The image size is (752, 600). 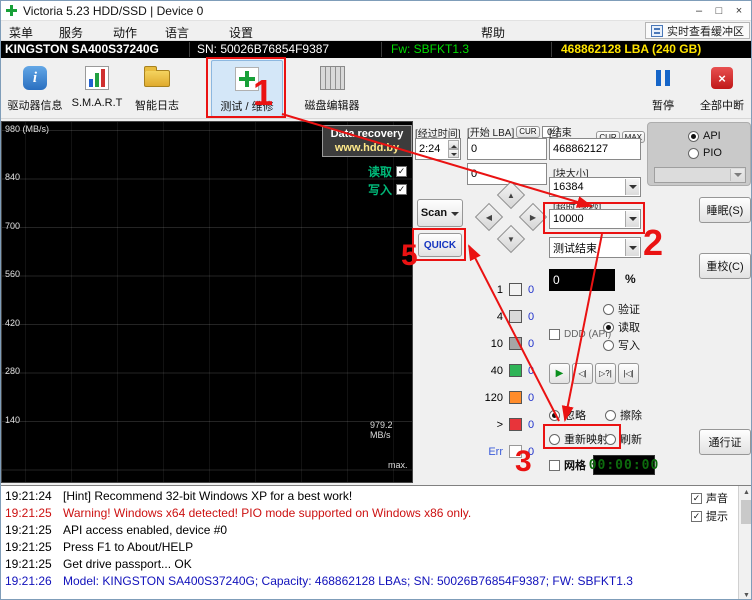 I want to click on drive-info-icon: i, so click(x=35, y=78).